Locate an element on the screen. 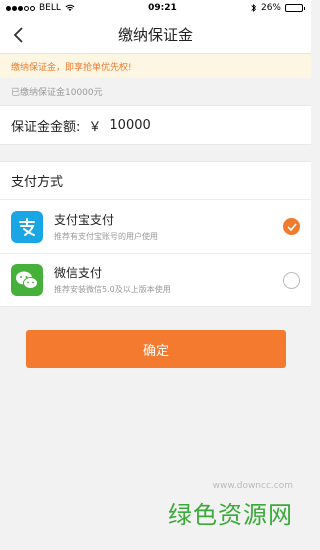  watermark-url: www.downcc.com is located at coordinates (252, 486).